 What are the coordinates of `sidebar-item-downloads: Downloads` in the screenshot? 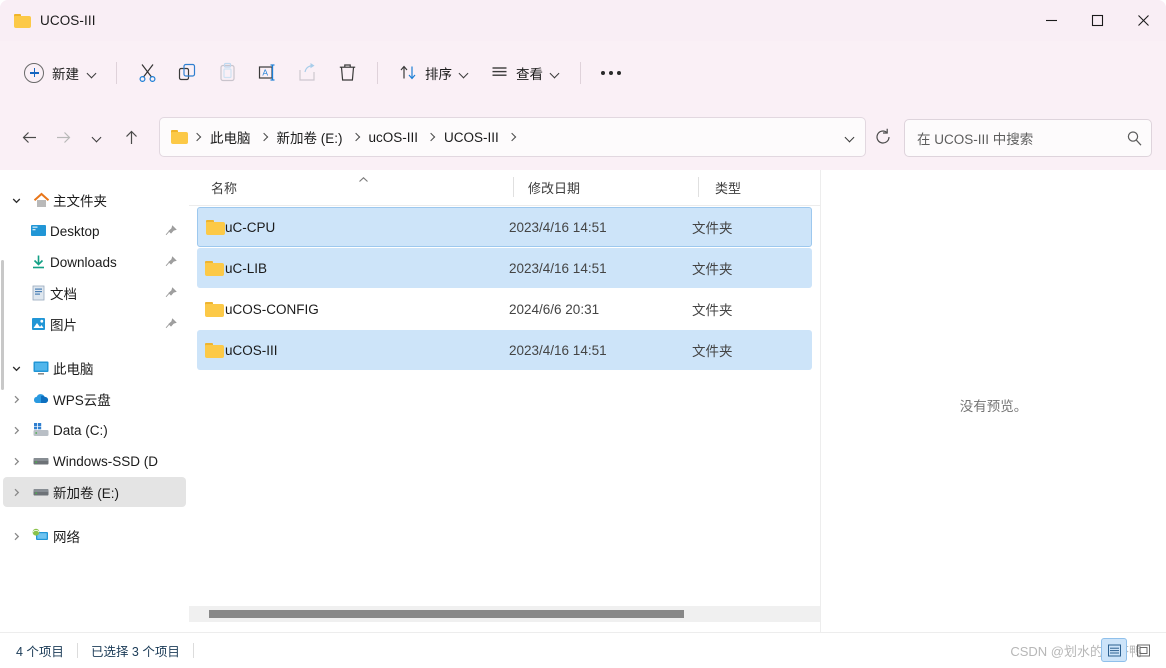 It's located at (94, 262).